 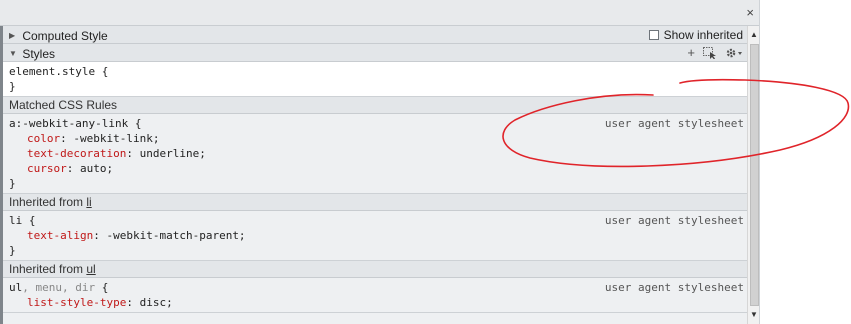 I want to click on css-property: color: -webkit-link;, so click(x=378, y=138).